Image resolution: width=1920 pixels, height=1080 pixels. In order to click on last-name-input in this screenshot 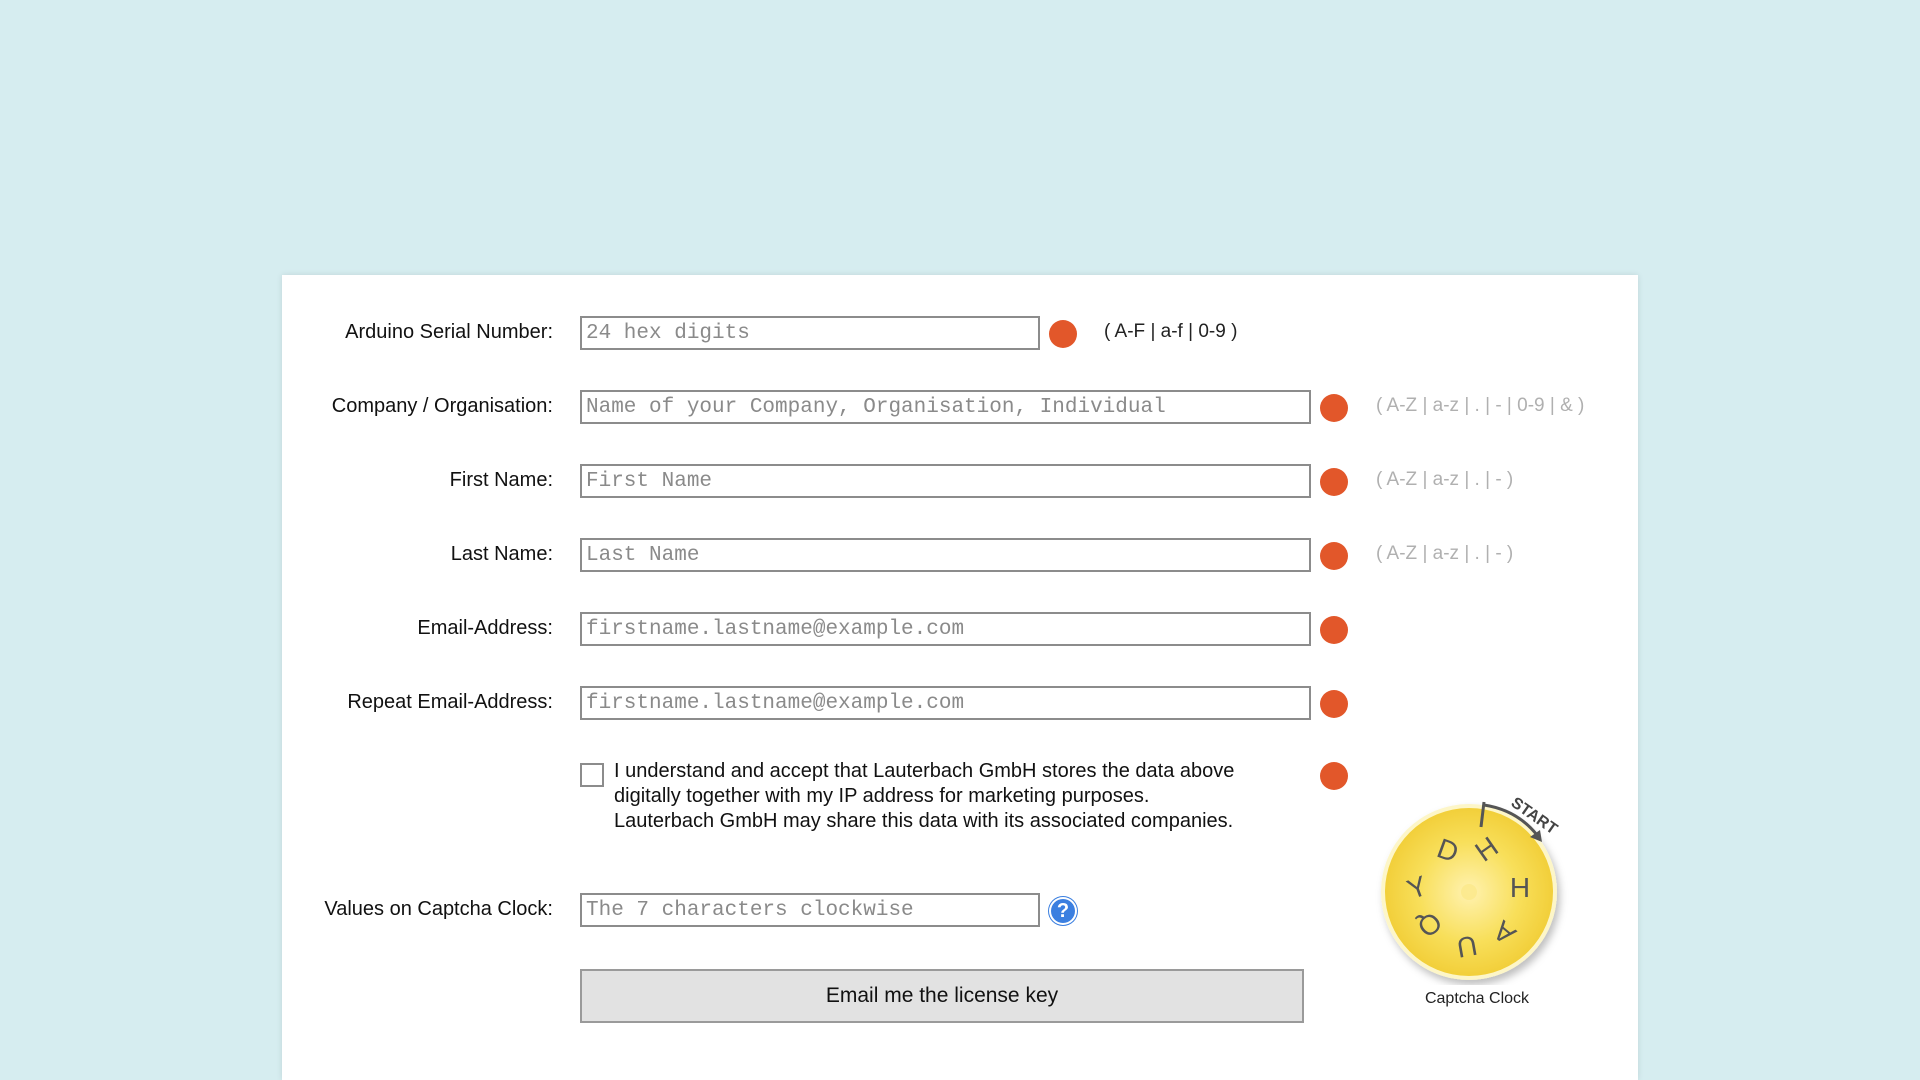, I will do `click(945, 555)`.